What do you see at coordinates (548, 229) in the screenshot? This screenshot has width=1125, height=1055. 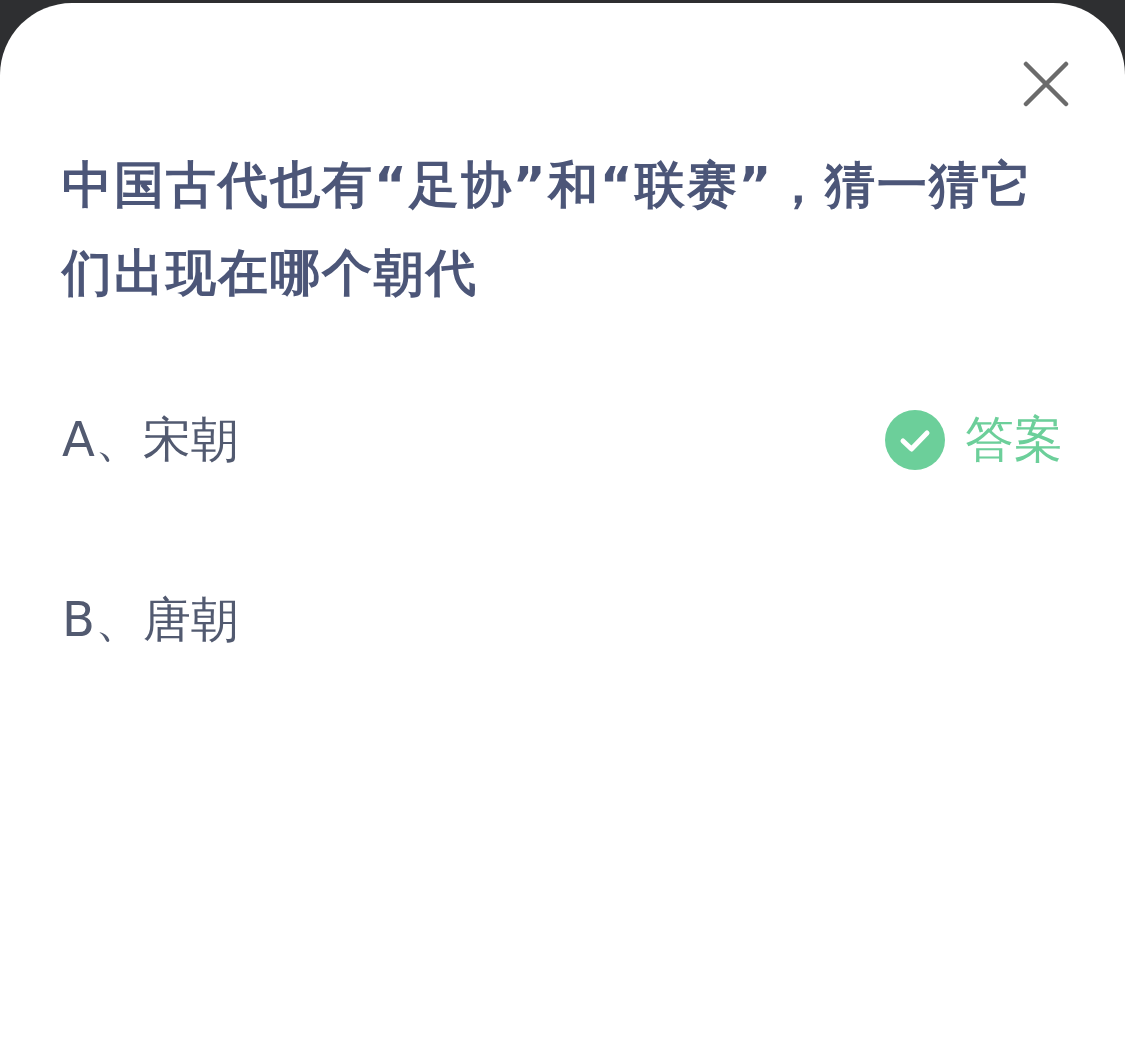 I see `question-text: 中国古代也有“足协”和“联赛”，猜一猜它们出现在哪个朝代` at bounding box center [548, 229].